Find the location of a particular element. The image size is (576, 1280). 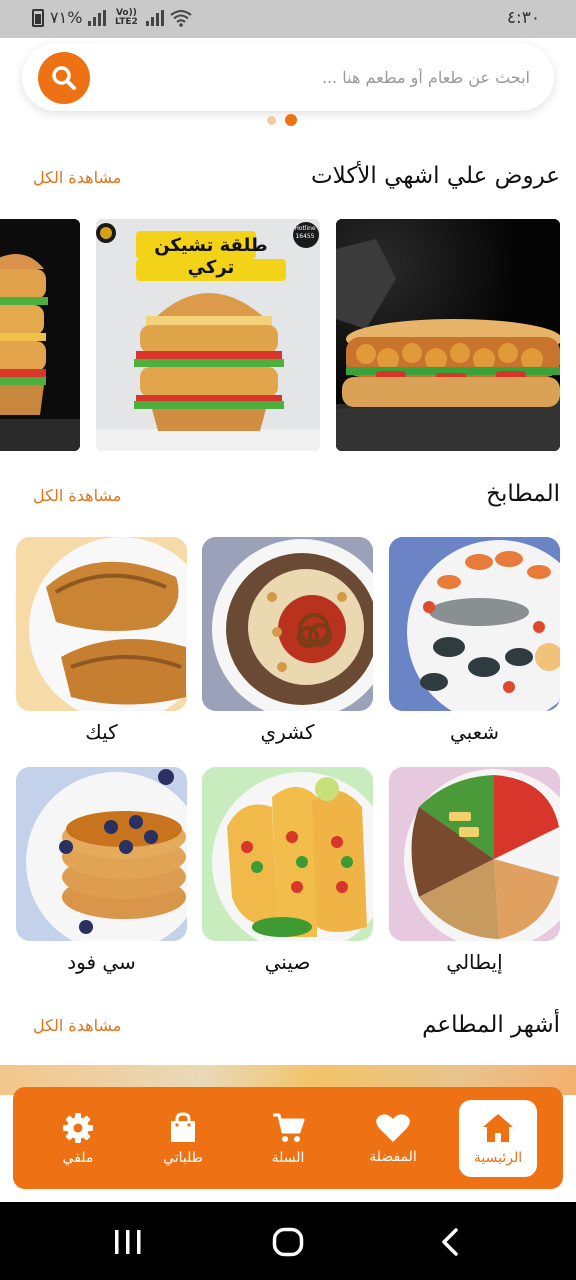

search-input is located at coordinates (325, 77).